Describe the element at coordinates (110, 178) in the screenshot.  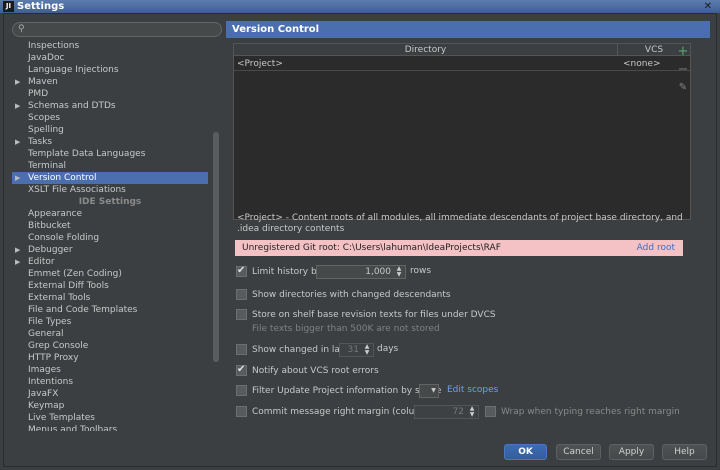
I see `sidebar-item-version-control: ▶ Version Control` at that location.